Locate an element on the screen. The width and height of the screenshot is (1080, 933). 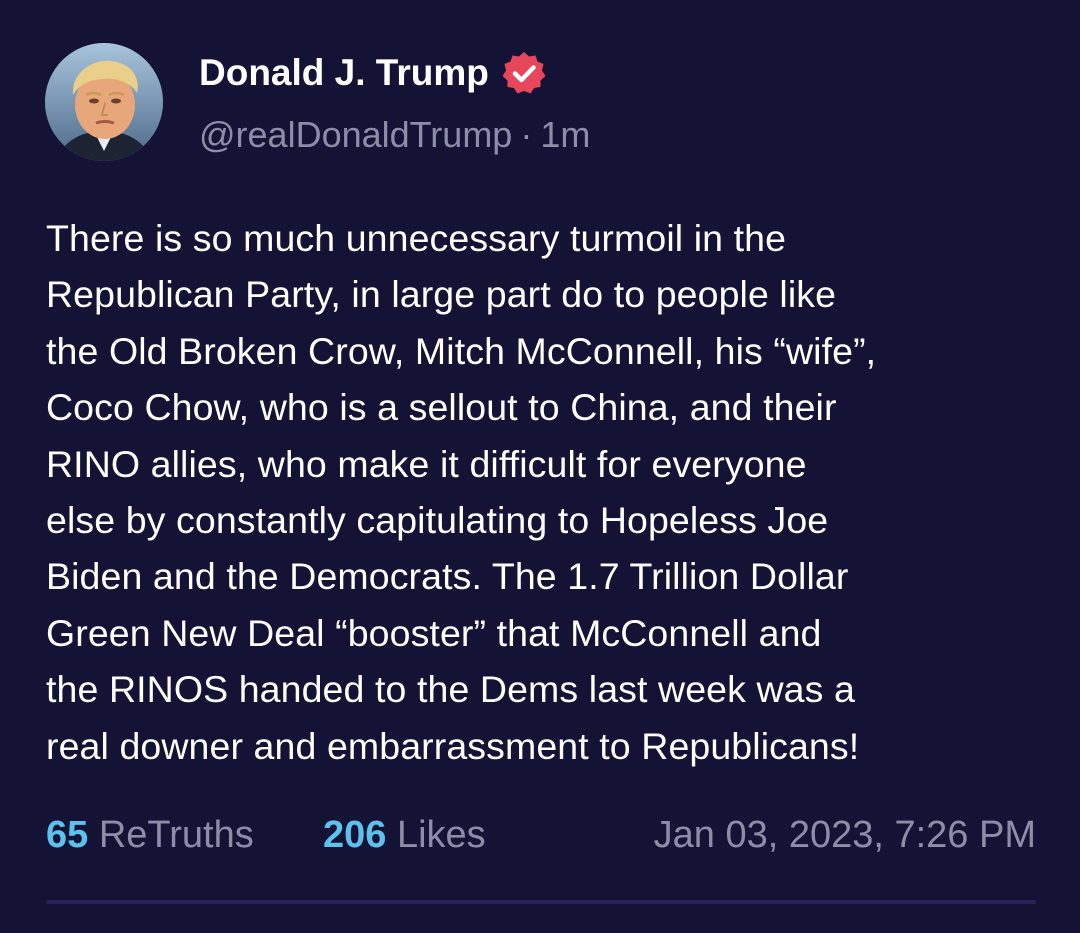
avatar-portrait-icon is located at coordinates (104, 102).